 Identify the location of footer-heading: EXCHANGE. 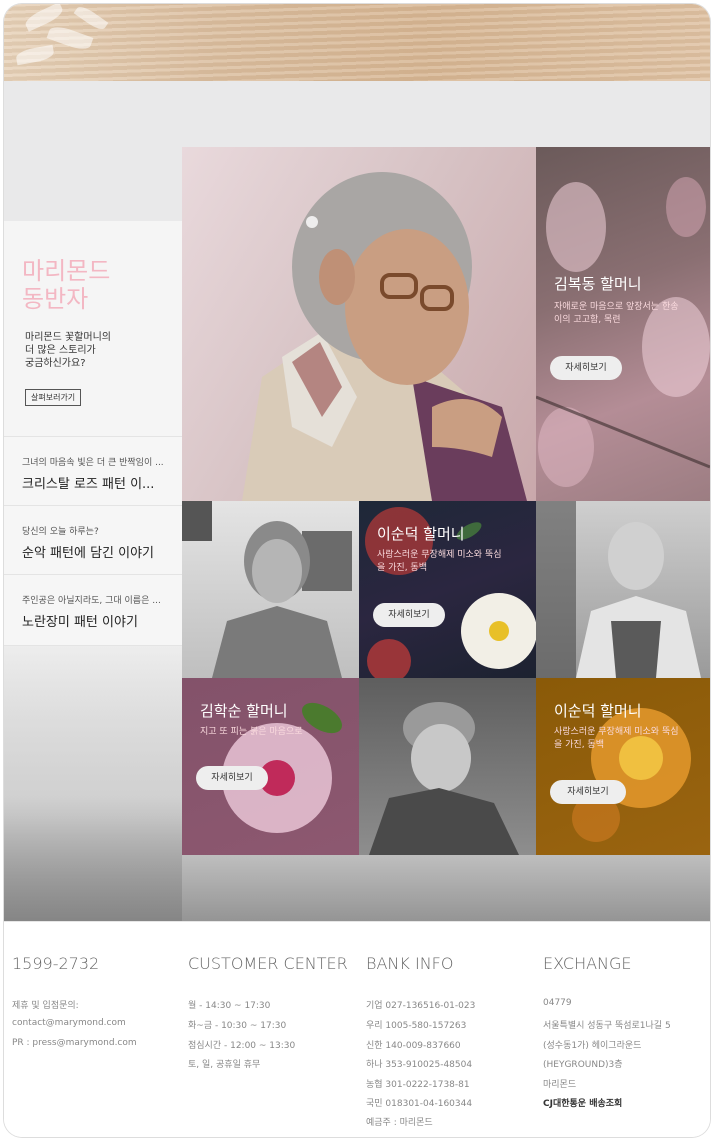
(587, 963).